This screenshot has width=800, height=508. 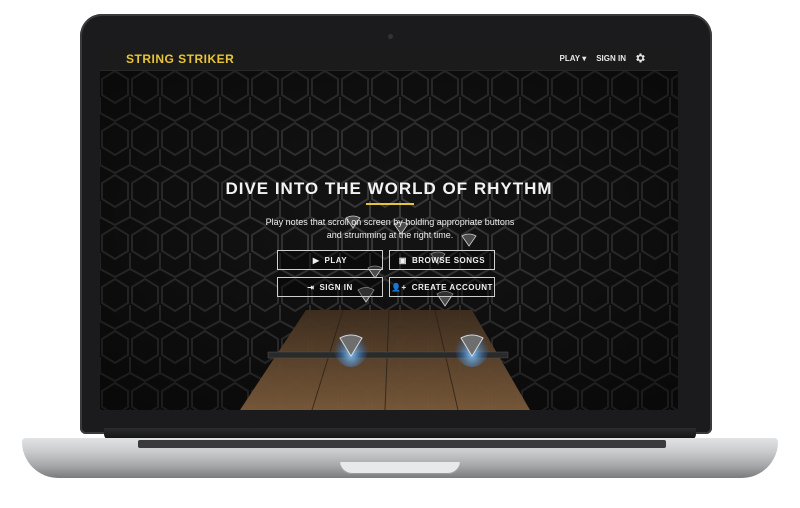 I want to click on title-underline, so click(x=390, y=204).